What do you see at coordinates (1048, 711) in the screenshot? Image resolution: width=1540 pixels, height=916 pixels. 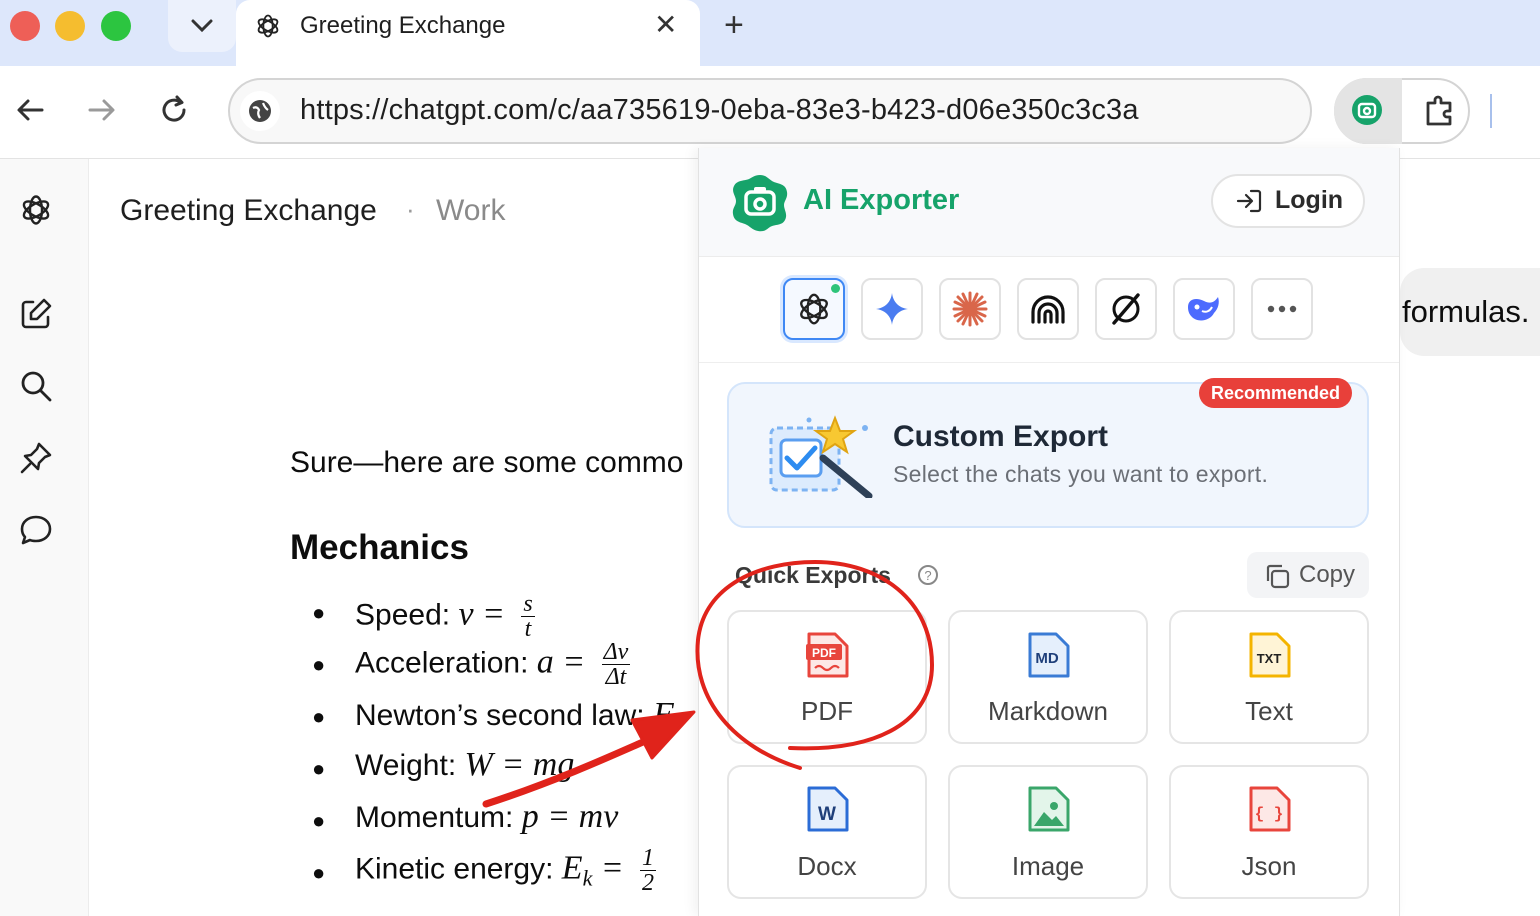 I see `export-markdown-label: Markdown` at bounding box center [1048, 711].